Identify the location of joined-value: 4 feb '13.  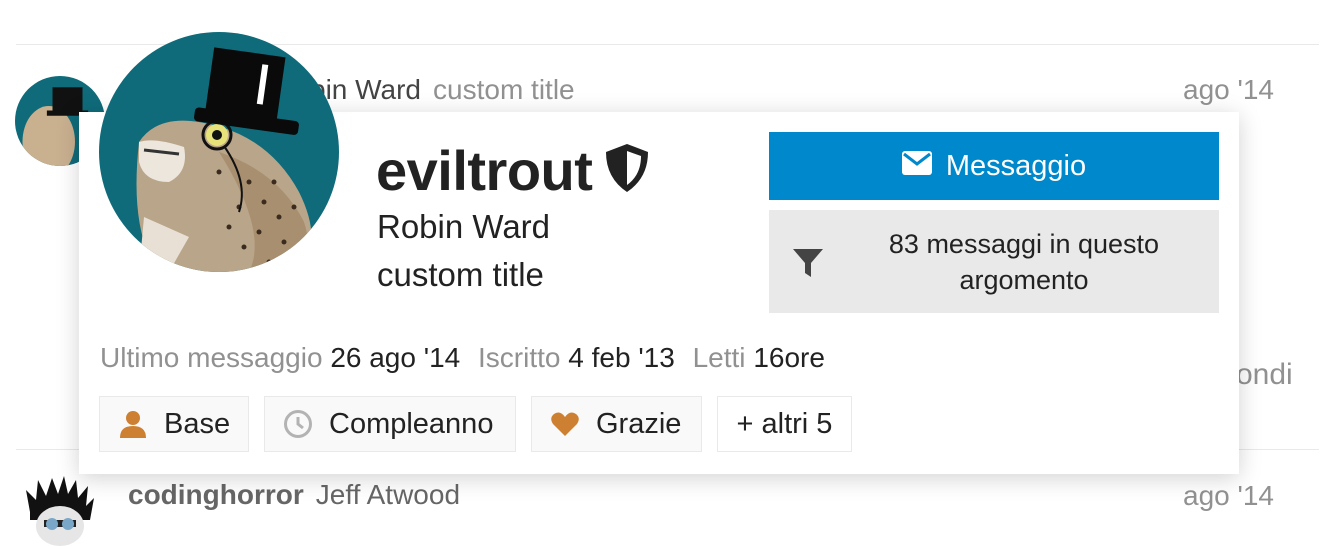
(621, 357).